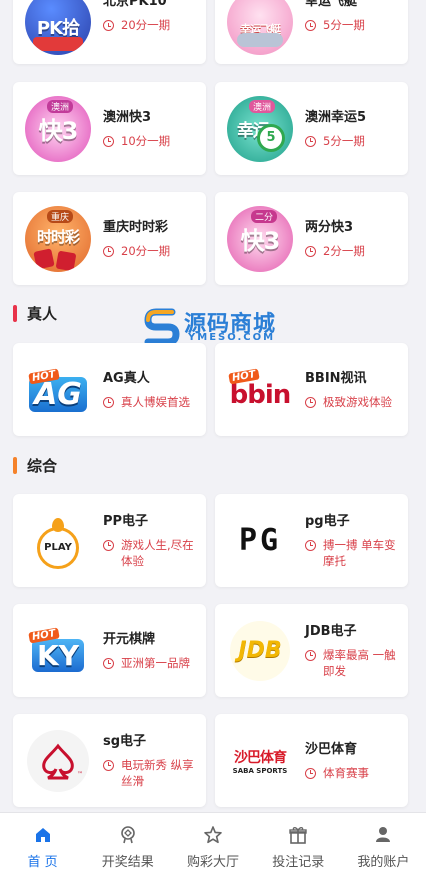 This screenshot has width=426, height=878. Describe the element at coordinates (153, 553) in the screenshot. I see `game-desc: 游戏人生,尽在体验` at that location.